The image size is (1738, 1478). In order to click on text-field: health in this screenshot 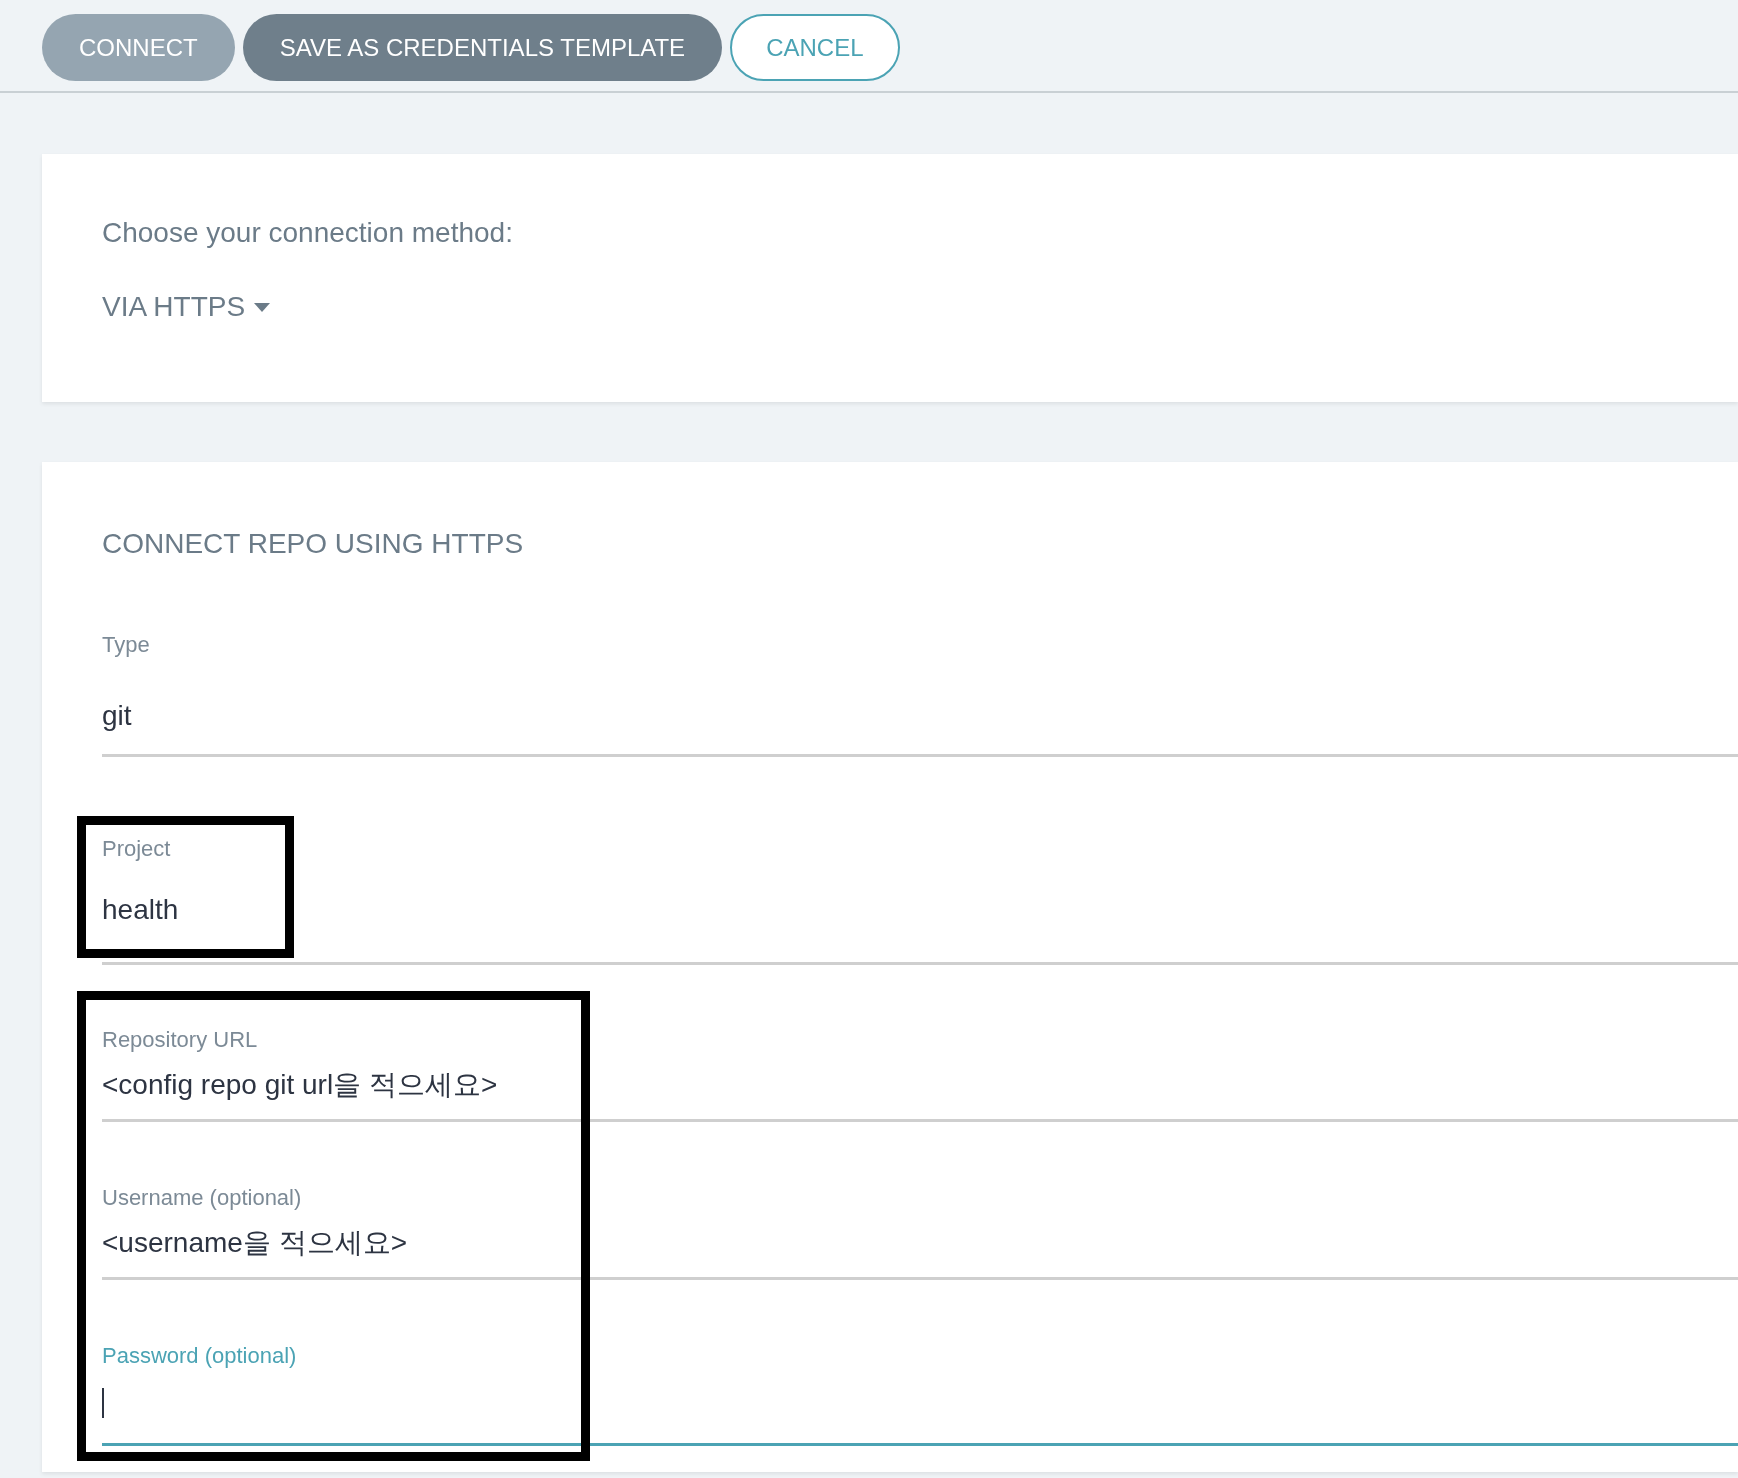, I will do `click(920, 926)`.